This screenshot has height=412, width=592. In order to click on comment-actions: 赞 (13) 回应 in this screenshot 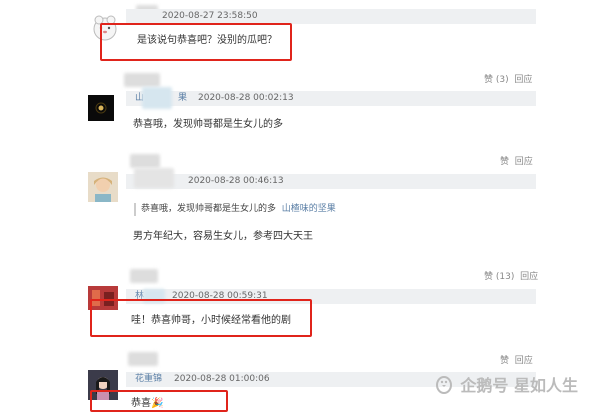, I will do `click(511, 277)`.